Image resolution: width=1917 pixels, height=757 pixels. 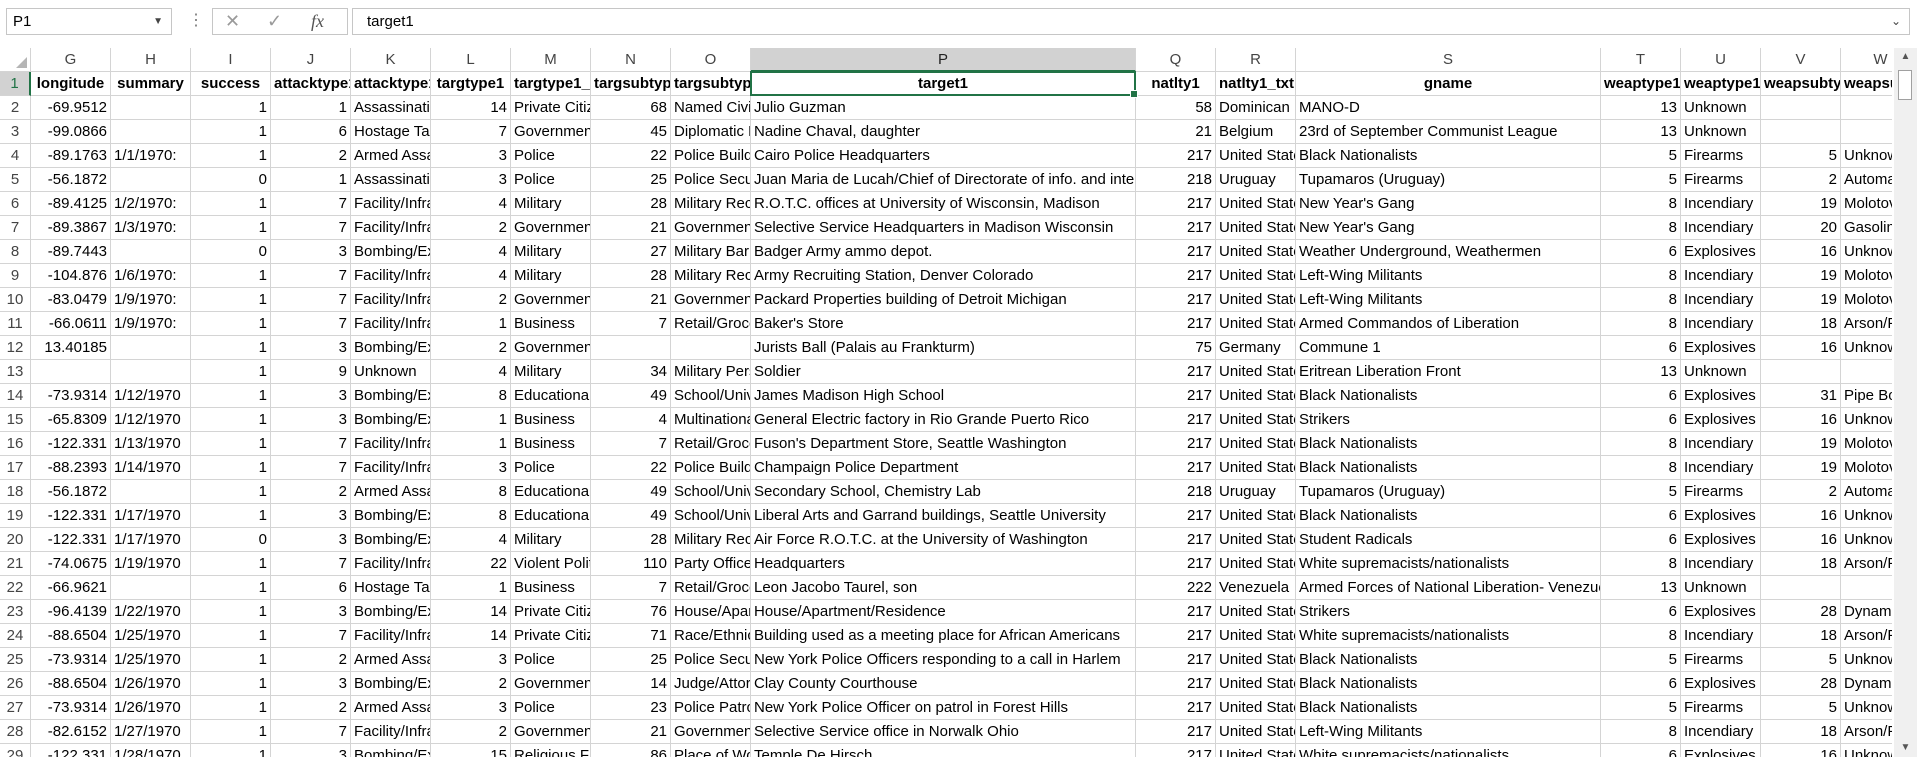 What do you see at coordinates (15, 276) in the screenshot?
I see `row-header: 9` at bounding box center [15, 276].